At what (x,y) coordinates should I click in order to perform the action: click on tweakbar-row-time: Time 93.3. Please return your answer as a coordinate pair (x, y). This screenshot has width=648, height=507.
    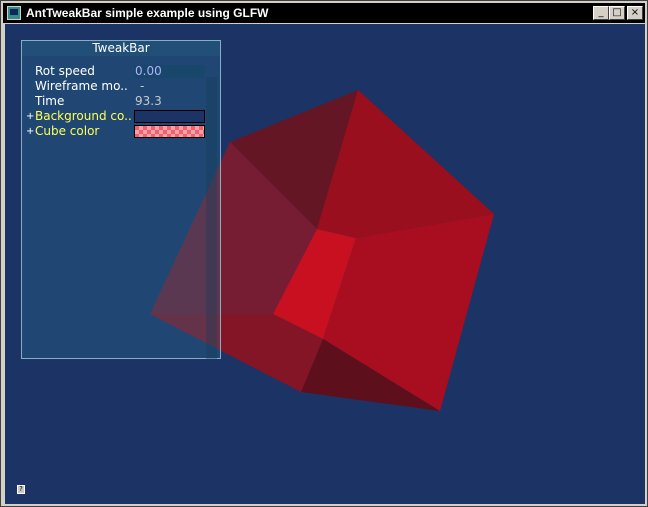
    Looking at the image, I should click on (121, 101).